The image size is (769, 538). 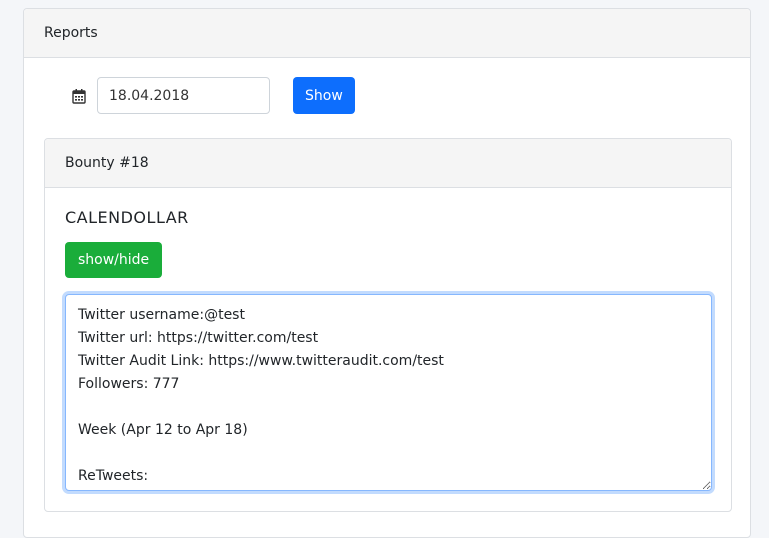 What do you see at coordinates (388, 163) in the screenshot?
I see `bounty-card-header: Bounty #18` at bounding box center [388, 163].